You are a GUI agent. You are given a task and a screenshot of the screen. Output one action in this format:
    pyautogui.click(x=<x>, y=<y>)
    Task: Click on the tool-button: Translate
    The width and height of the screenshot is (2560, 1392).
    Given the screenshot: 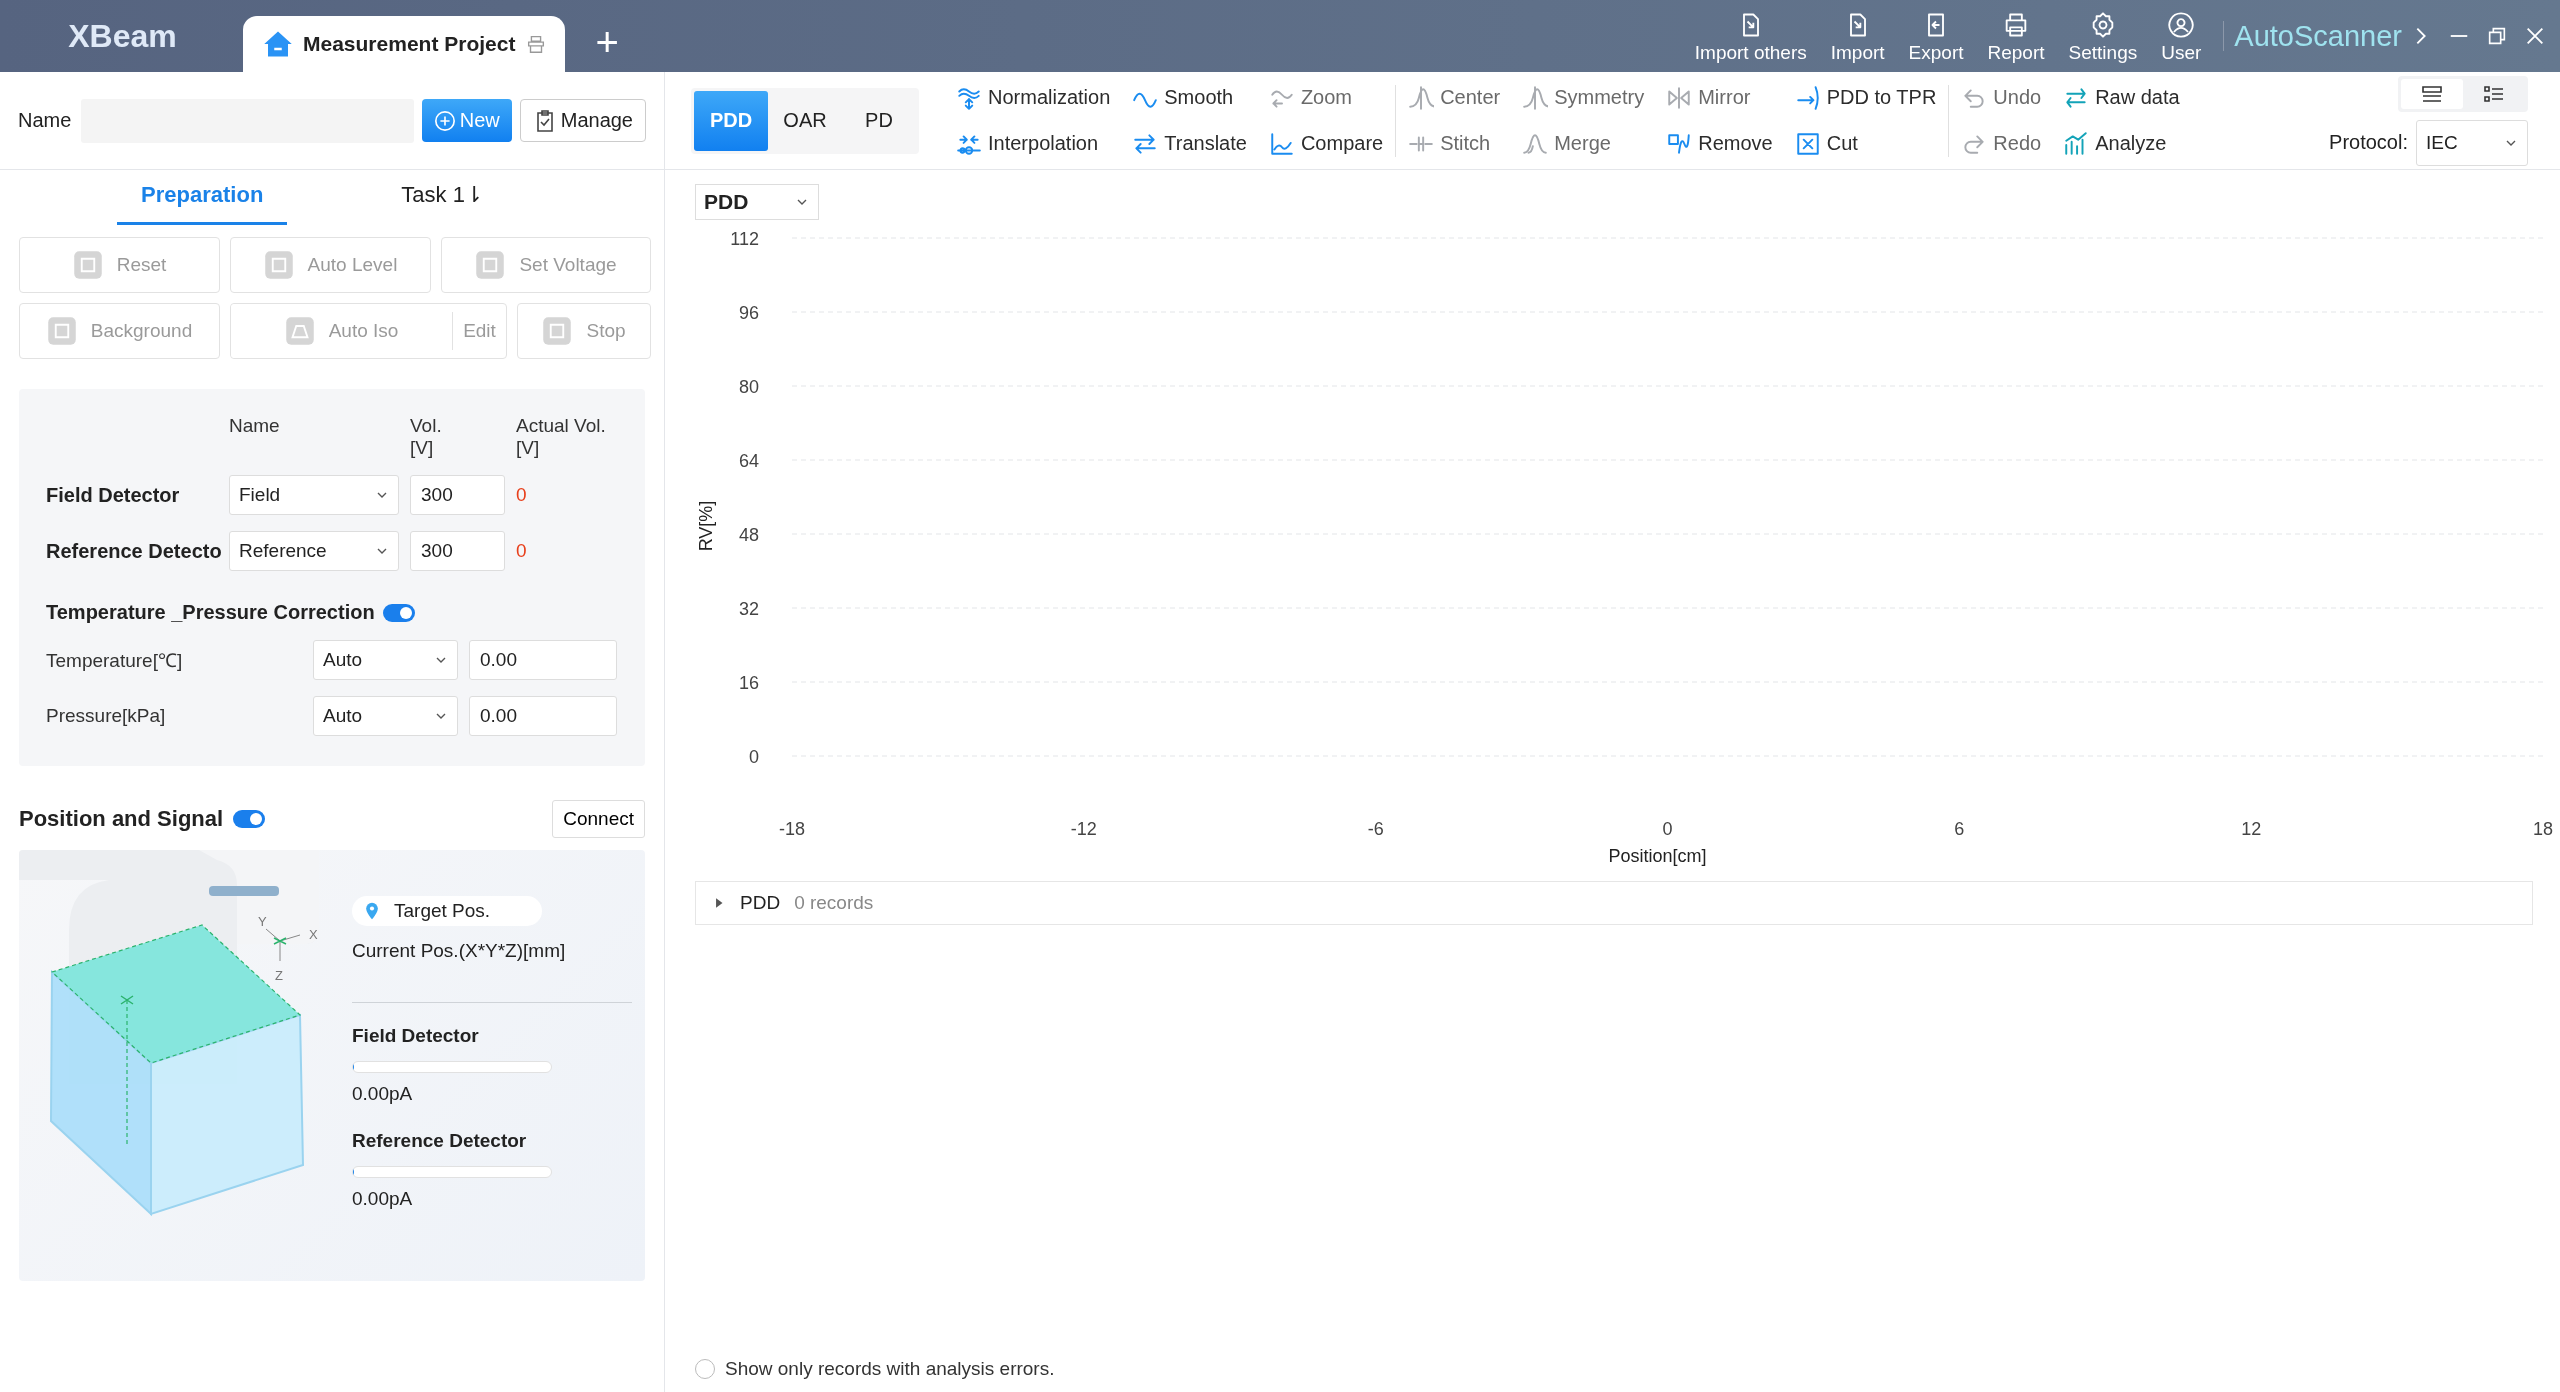 What is the action you would take?
    pyautogui.click(x=1189, y=143)
    